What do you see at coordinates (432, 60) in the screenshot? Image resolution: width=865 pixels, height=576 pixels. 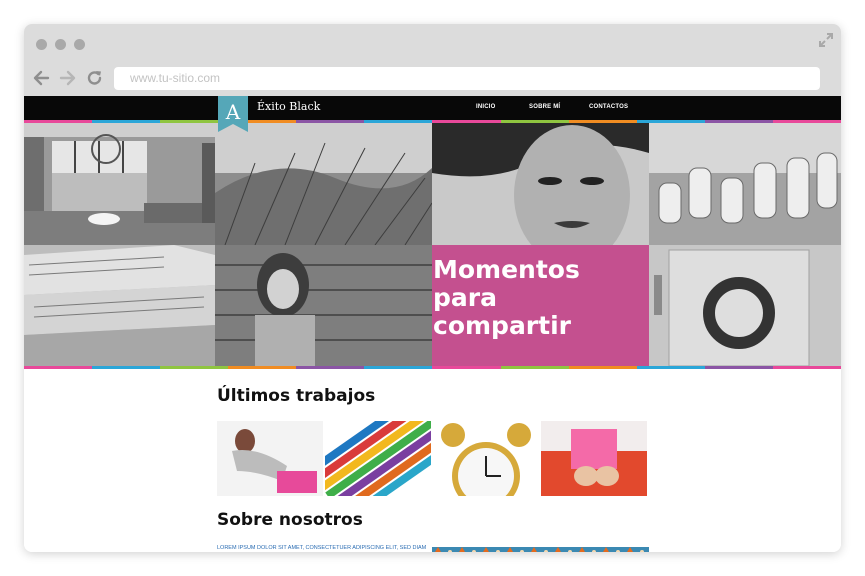 I see `browser-toolbar: www.tu-sitio.com` at bounding box center [432, 60].